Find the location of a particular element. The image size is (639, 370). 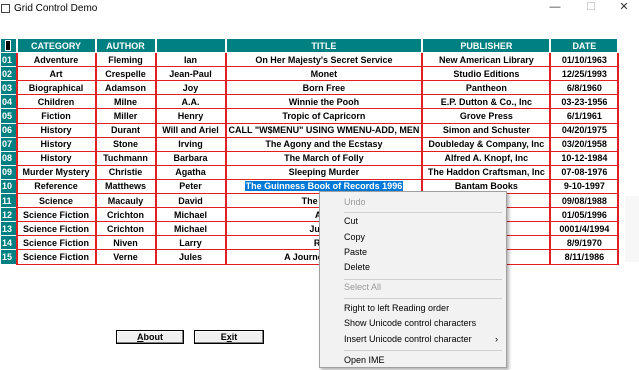

cell-date: 12/25/1993 is located at coordinates (584, 74).